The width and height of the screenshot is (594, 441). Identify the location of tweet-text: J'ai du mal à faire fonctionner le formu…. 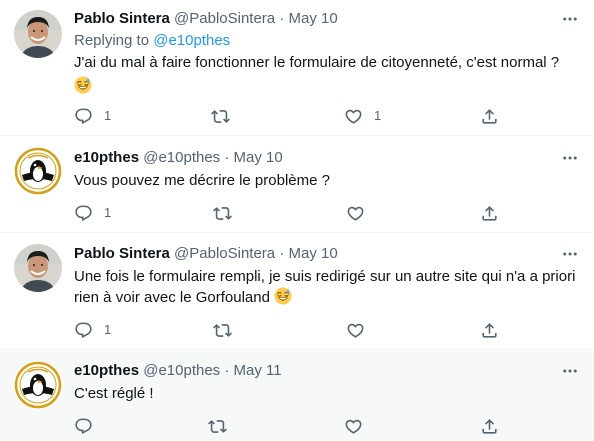
(326, 74).